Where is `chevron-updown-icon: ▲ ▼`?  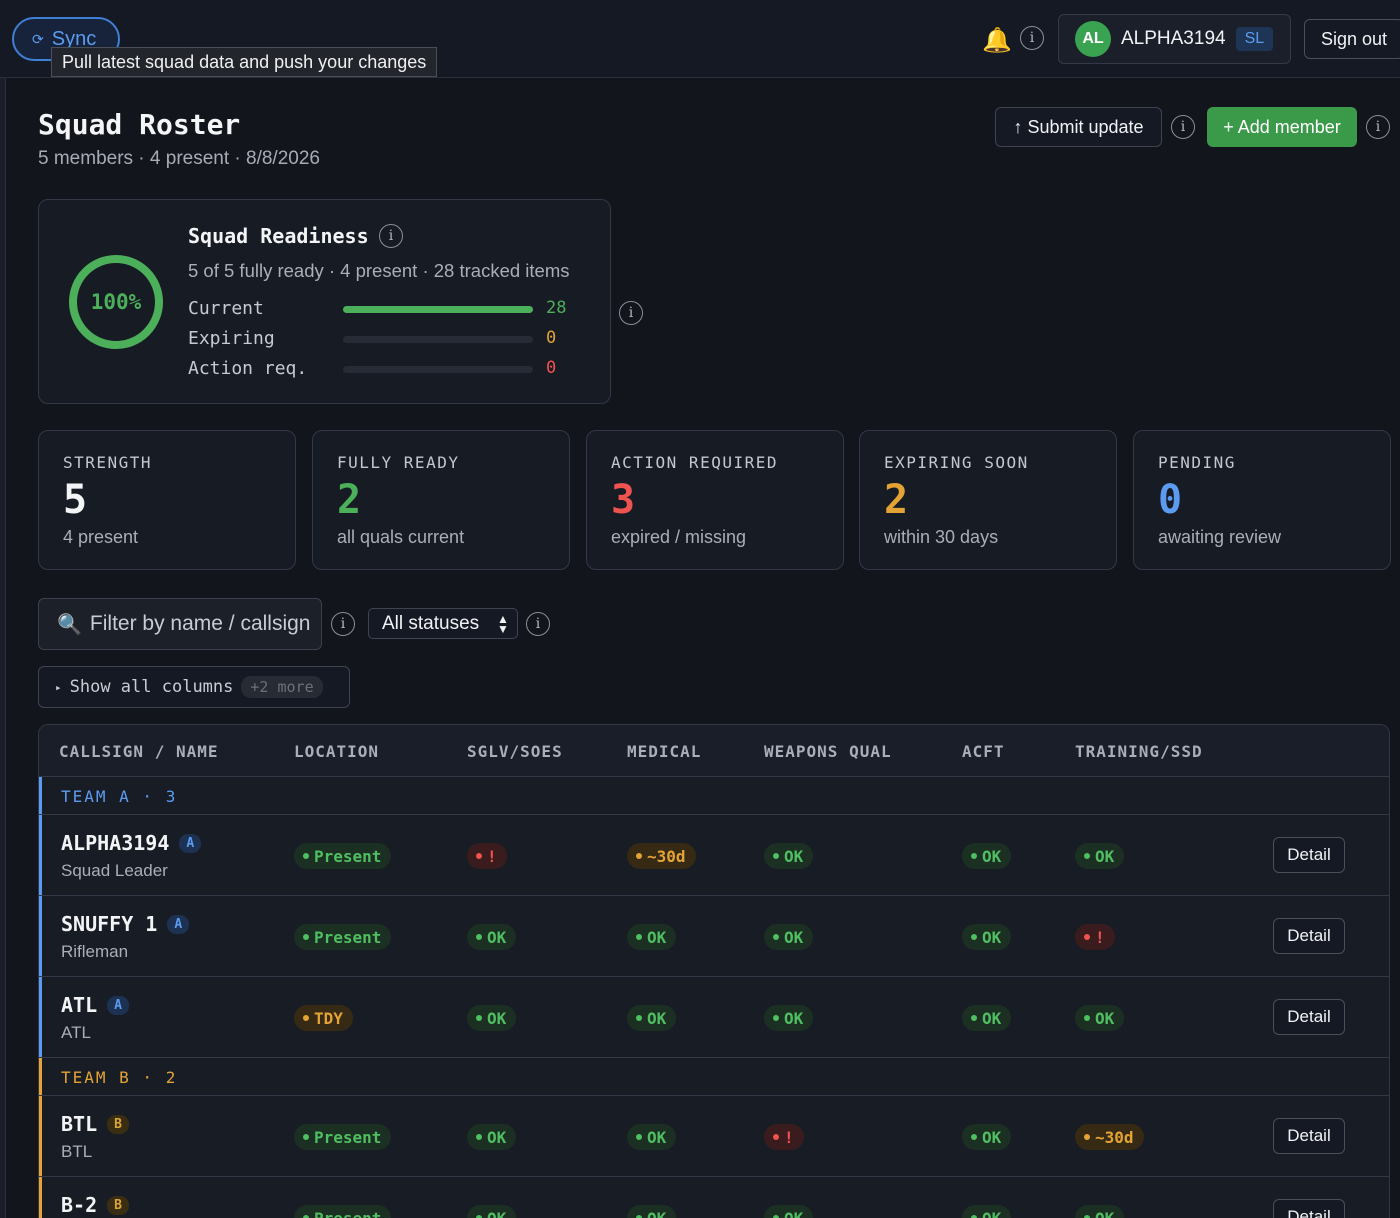
chevron-updown-icon: ▲ ▼ is located at coordinates (503, 623).